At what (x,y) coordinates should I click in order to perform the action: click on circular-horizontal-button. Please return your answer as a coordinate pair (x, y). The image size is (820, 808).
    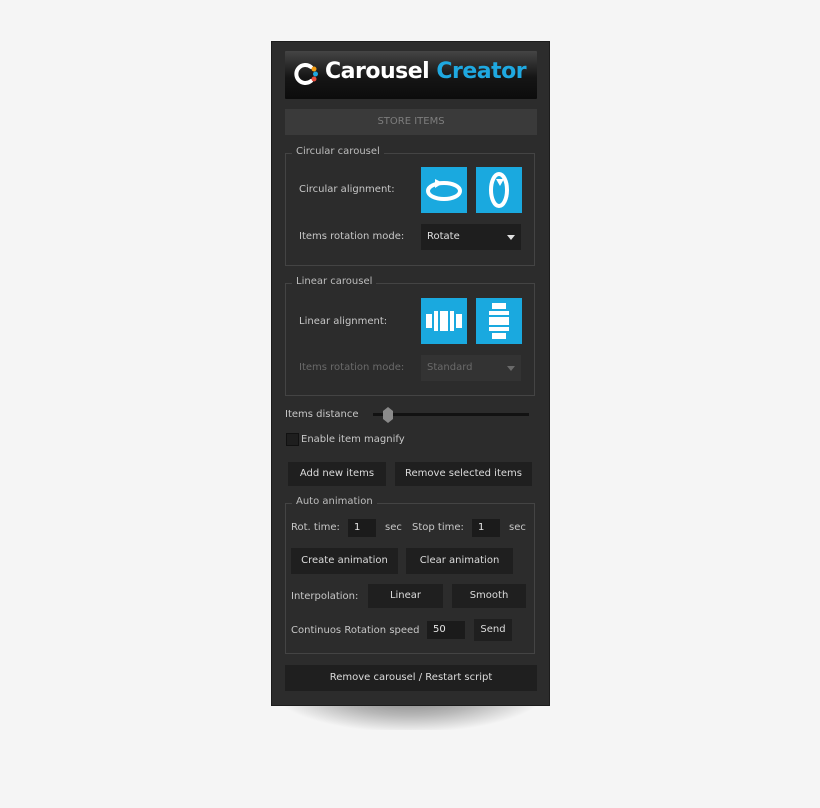
    Looking at the image, I should click on (444, 190).